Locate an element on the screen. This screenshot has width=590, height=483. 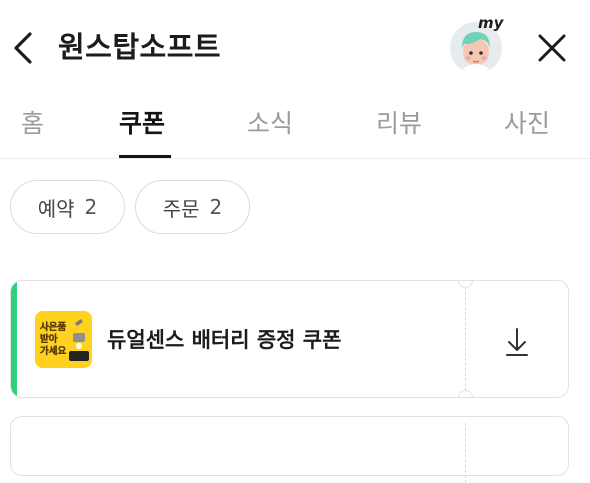
coupon-thumbnail: 사은품 받아 가세요 is located at coordinates (63, 339).